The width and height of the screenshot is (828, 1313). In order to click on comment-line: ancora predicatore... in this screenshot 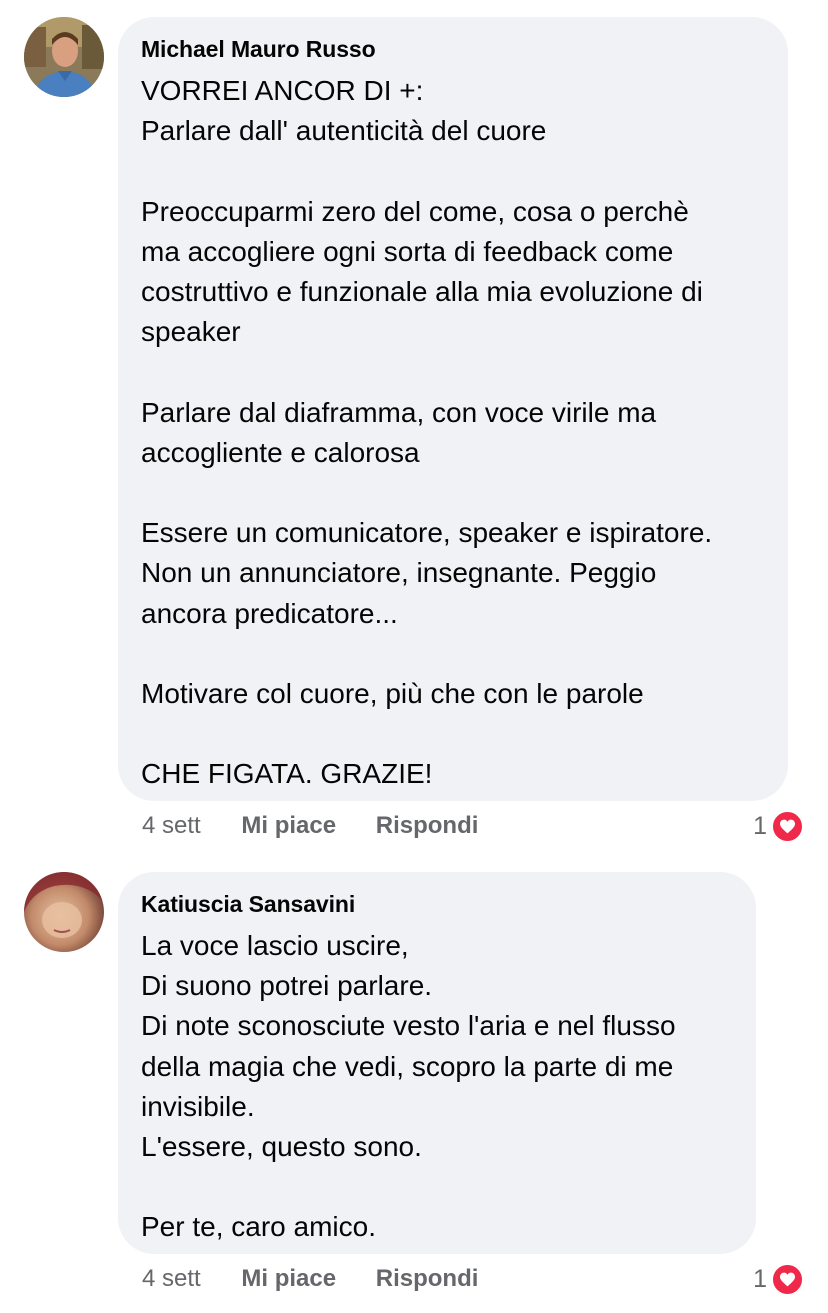, I will do `click(269, 613)`.